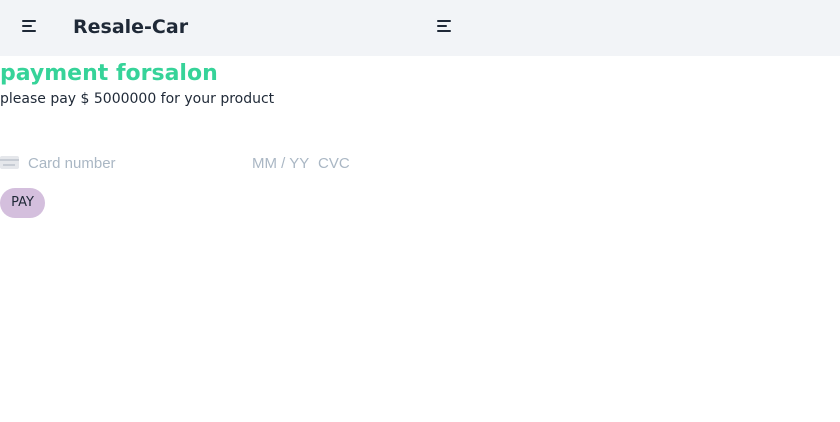 Image resolution: width=840 pixels, height=422 pixels. What do you see at coordinates (109, 73) in the screenshot?
I see `page-title: payment forsalon` at bounding box center [109, 73].